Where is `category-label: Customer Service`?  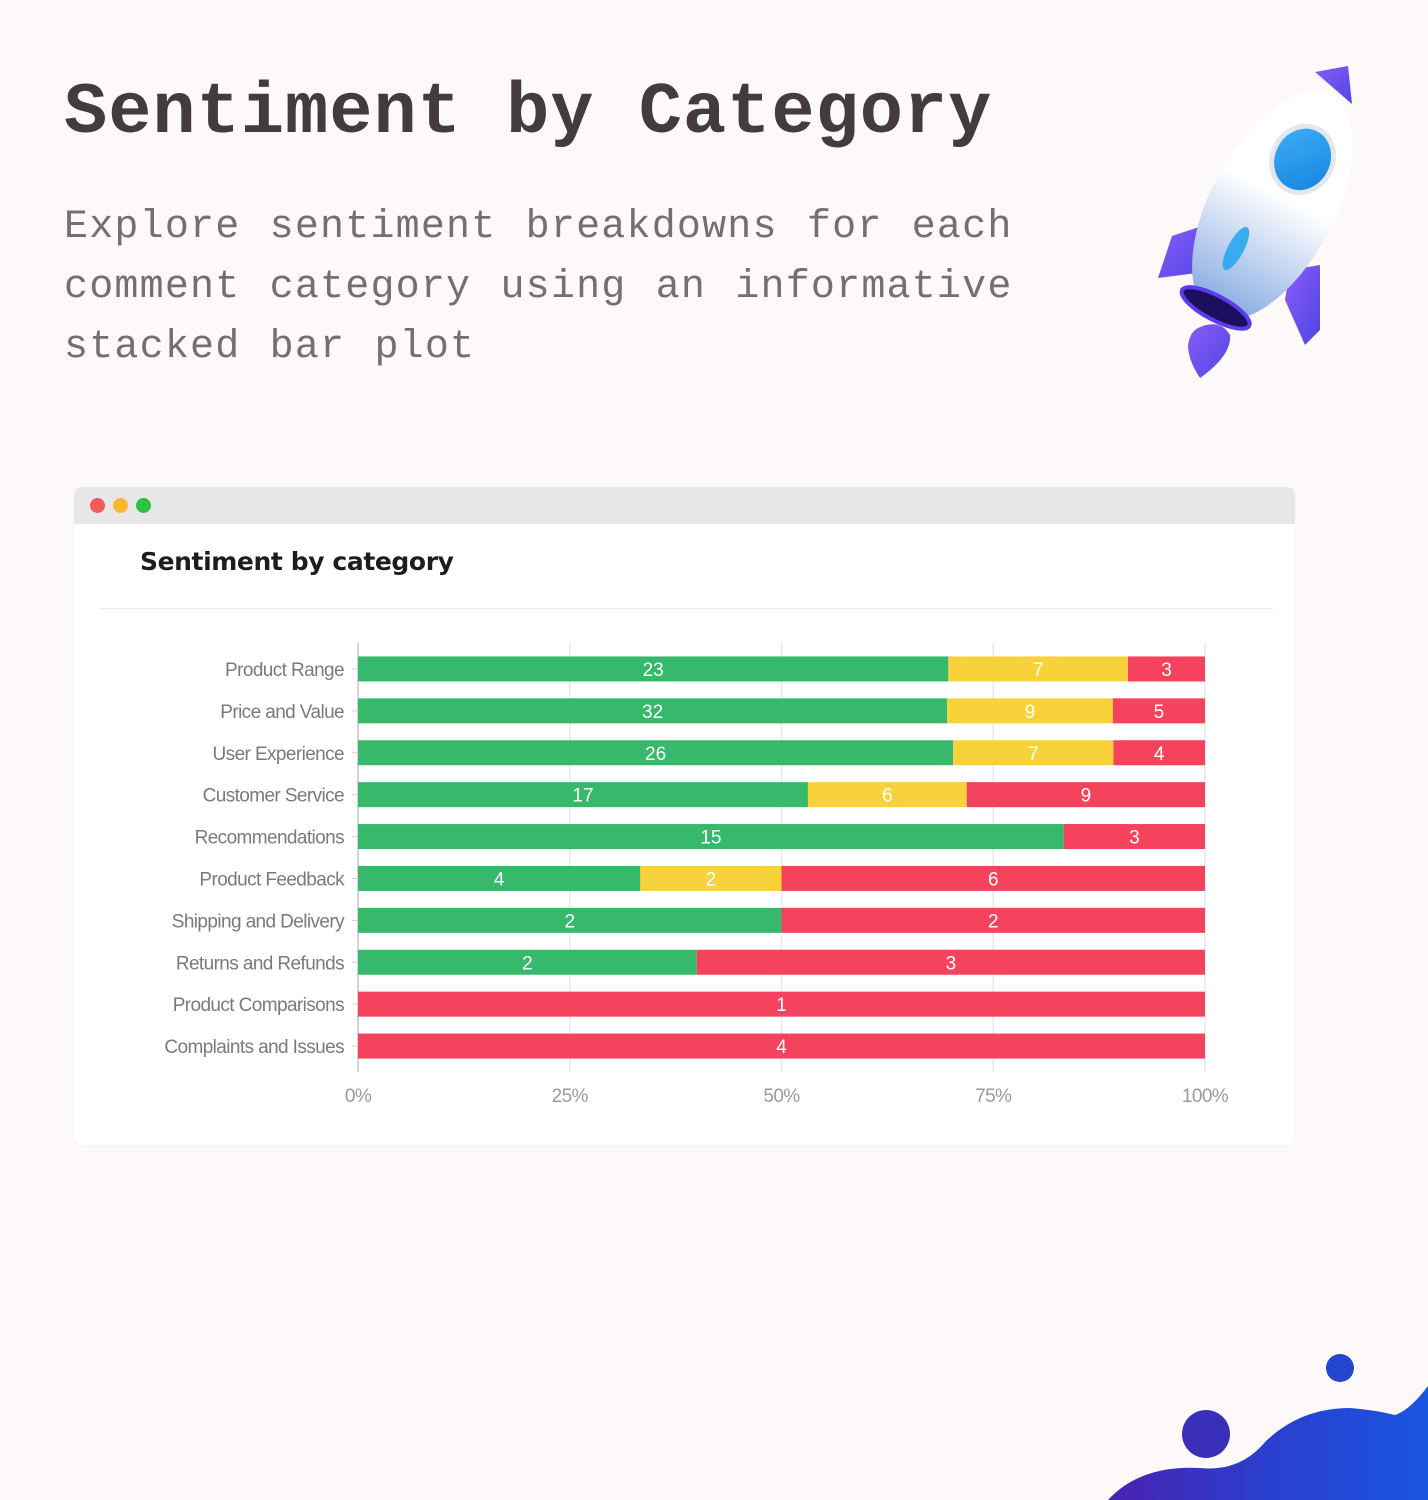 category-label: Customer Service is located at coordinates (273, 796).